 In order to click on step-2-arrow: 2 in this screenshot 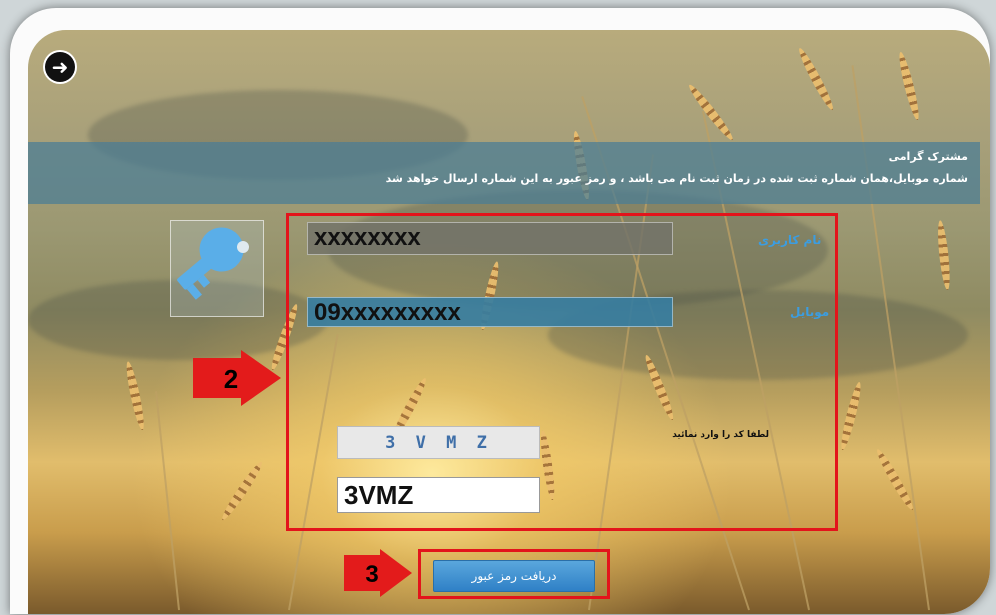, I will do `click(237, 378)`.